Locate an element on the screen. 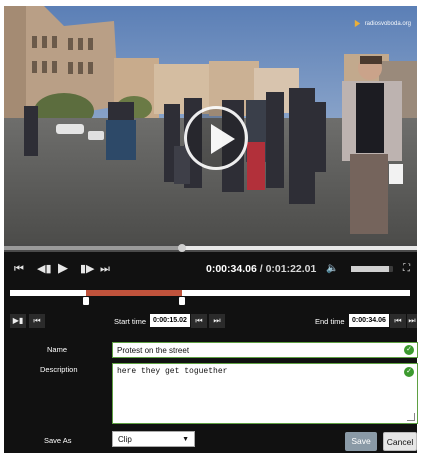 This screenshot has height=453, width=421. radio-wave-icon is located at coordinates (357, 23).